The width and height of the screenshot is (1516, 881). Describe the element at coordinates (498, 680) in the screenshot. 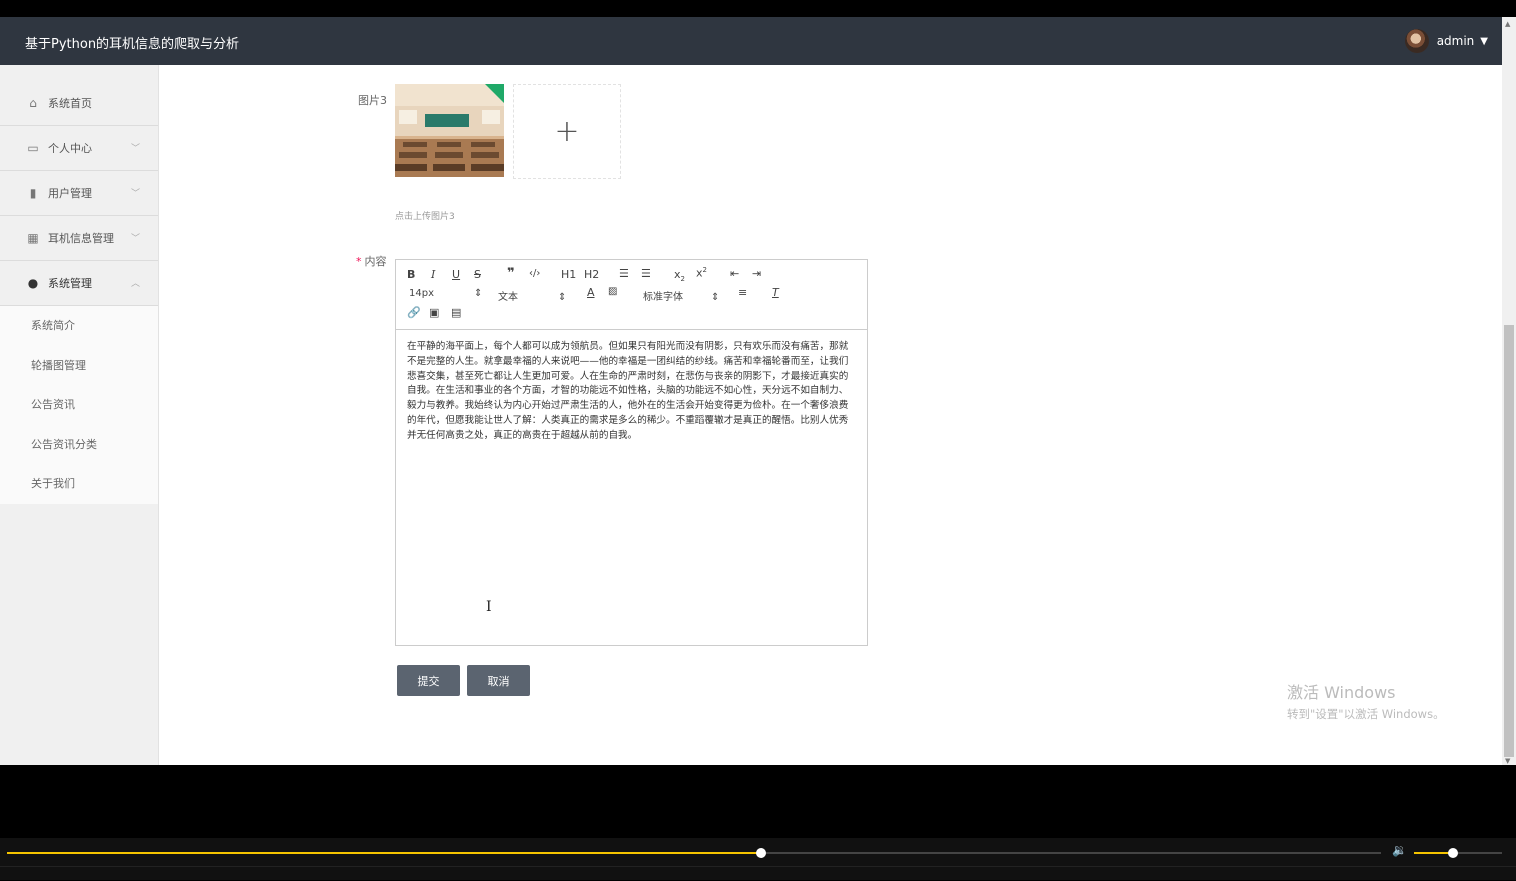

I see `cancel-button: 取消` at that location.